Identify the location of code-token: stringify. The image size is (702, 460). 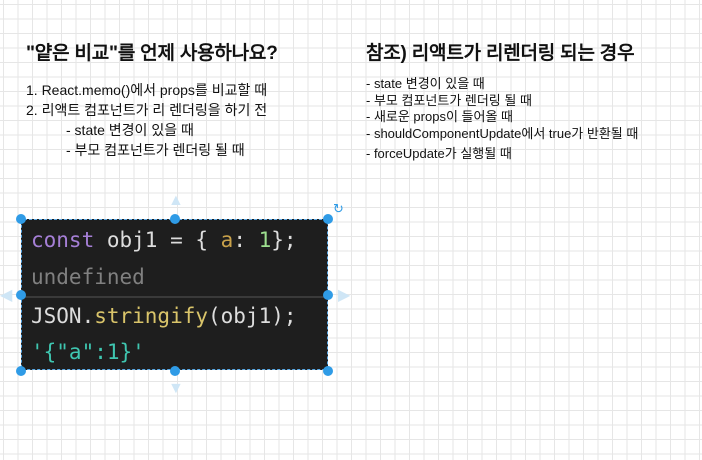
(151, 316).